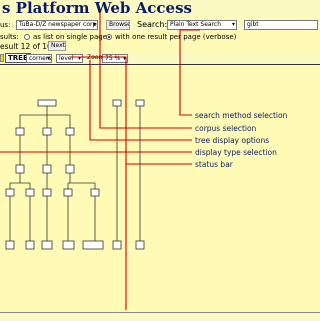 Image resolution: width=320 pixels, height=321 pixels. I want to click on corpus-select: TuBa-D/Z newspaper corpus, so click(57, 25).